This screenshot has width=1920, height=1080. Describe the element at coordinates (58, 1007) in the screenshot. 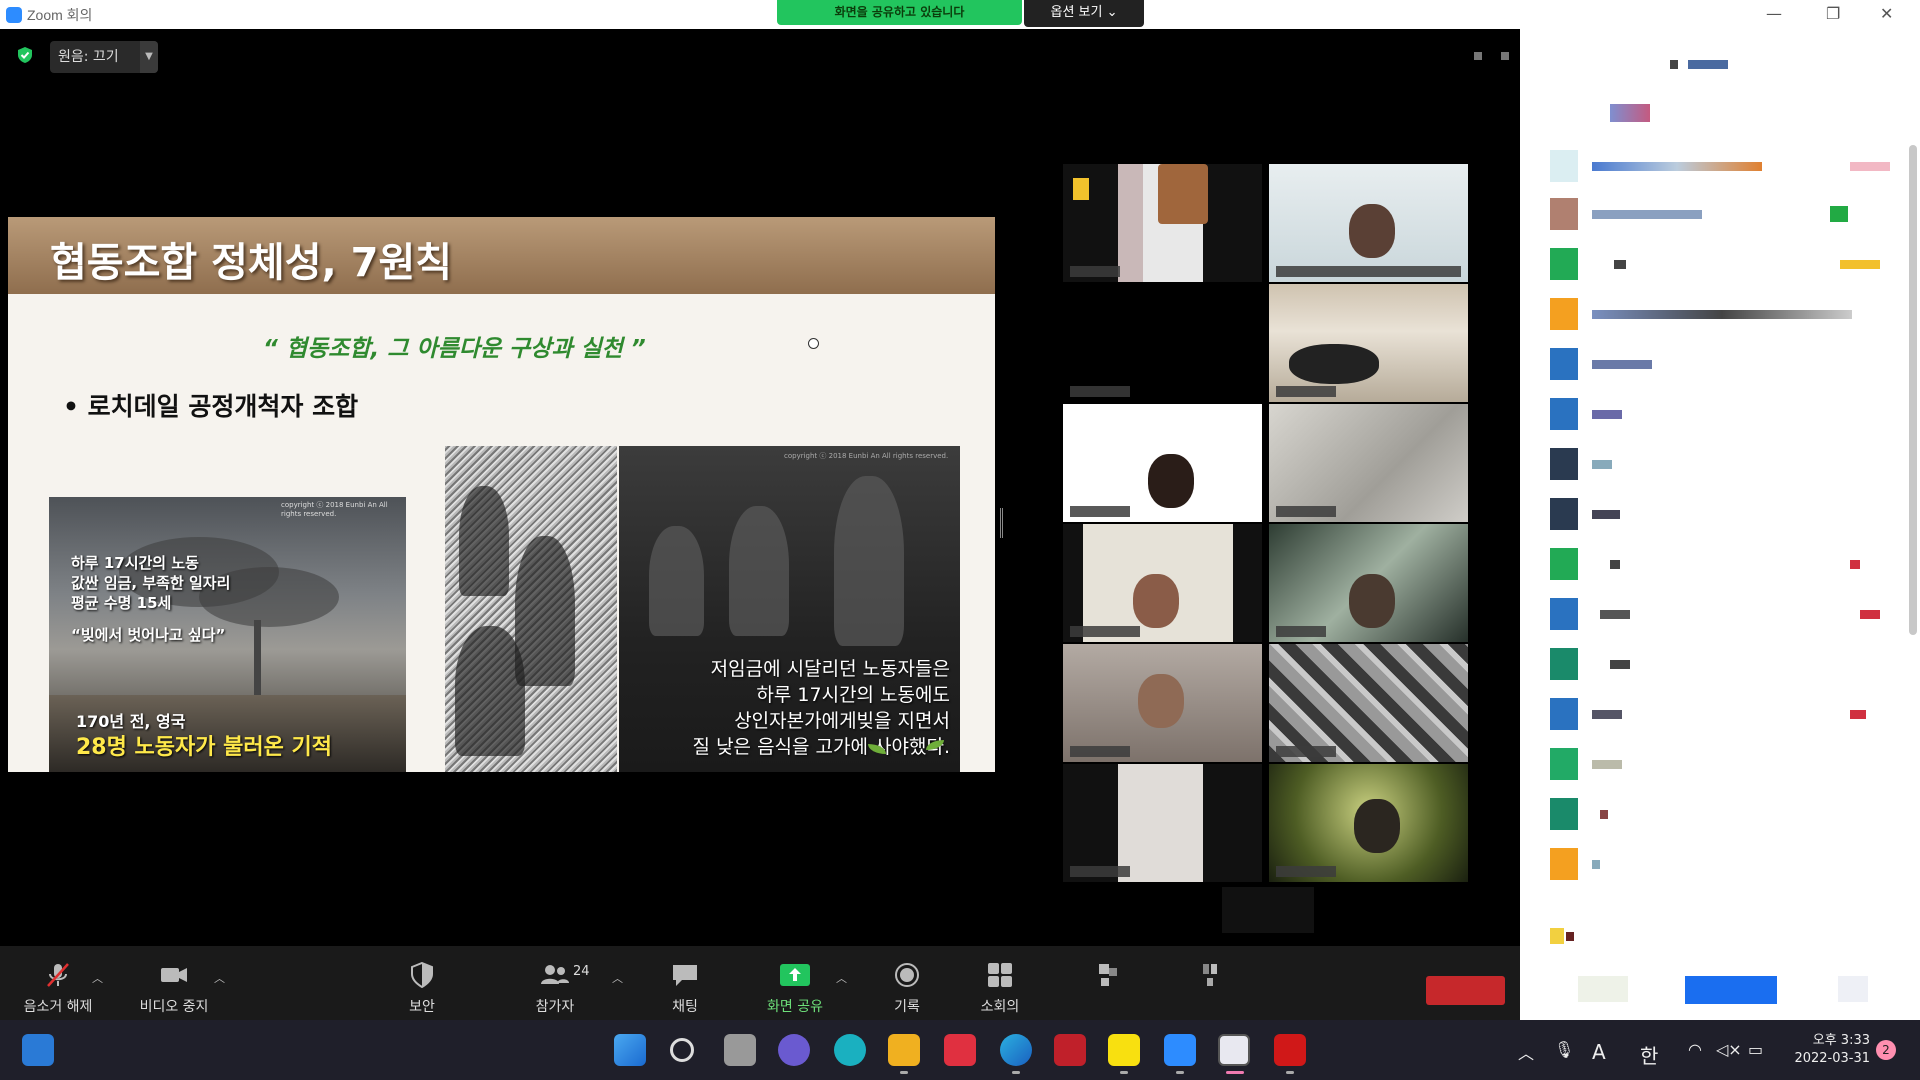

I see `unmute-label: 음소거 해제` at that location.